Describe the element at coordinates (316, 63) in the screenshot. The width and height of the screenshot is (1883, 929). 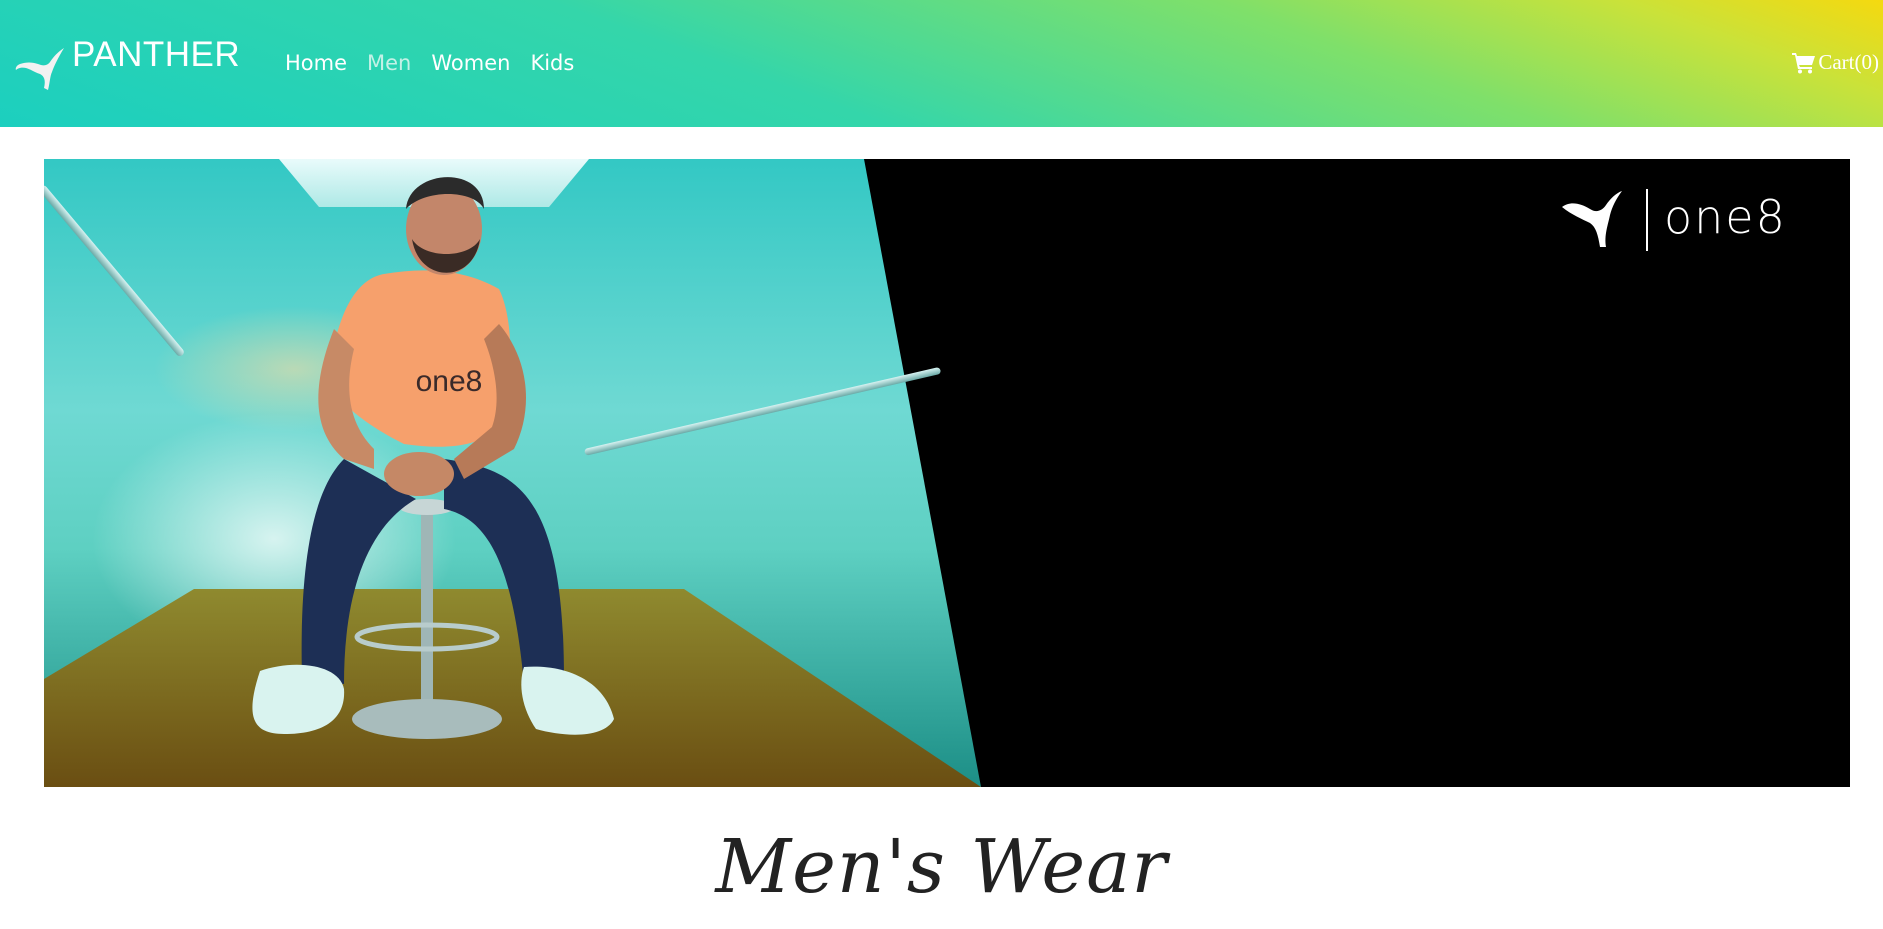
I see `nav-link-home: Home` at that location.